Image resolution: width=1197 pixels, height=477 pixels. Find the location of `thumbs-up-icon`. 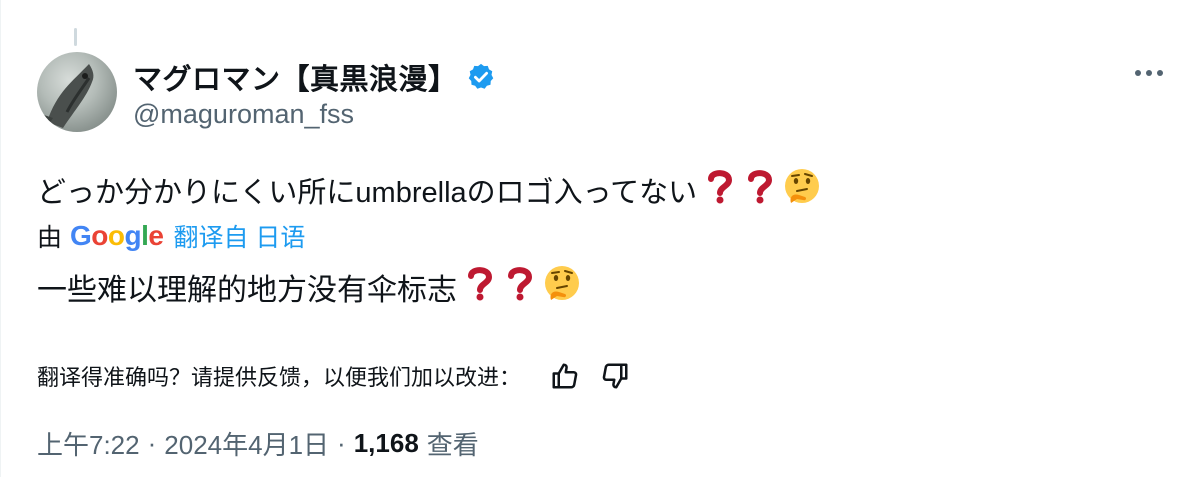

thumbs-up-icon is located at coordinates (565, 376).